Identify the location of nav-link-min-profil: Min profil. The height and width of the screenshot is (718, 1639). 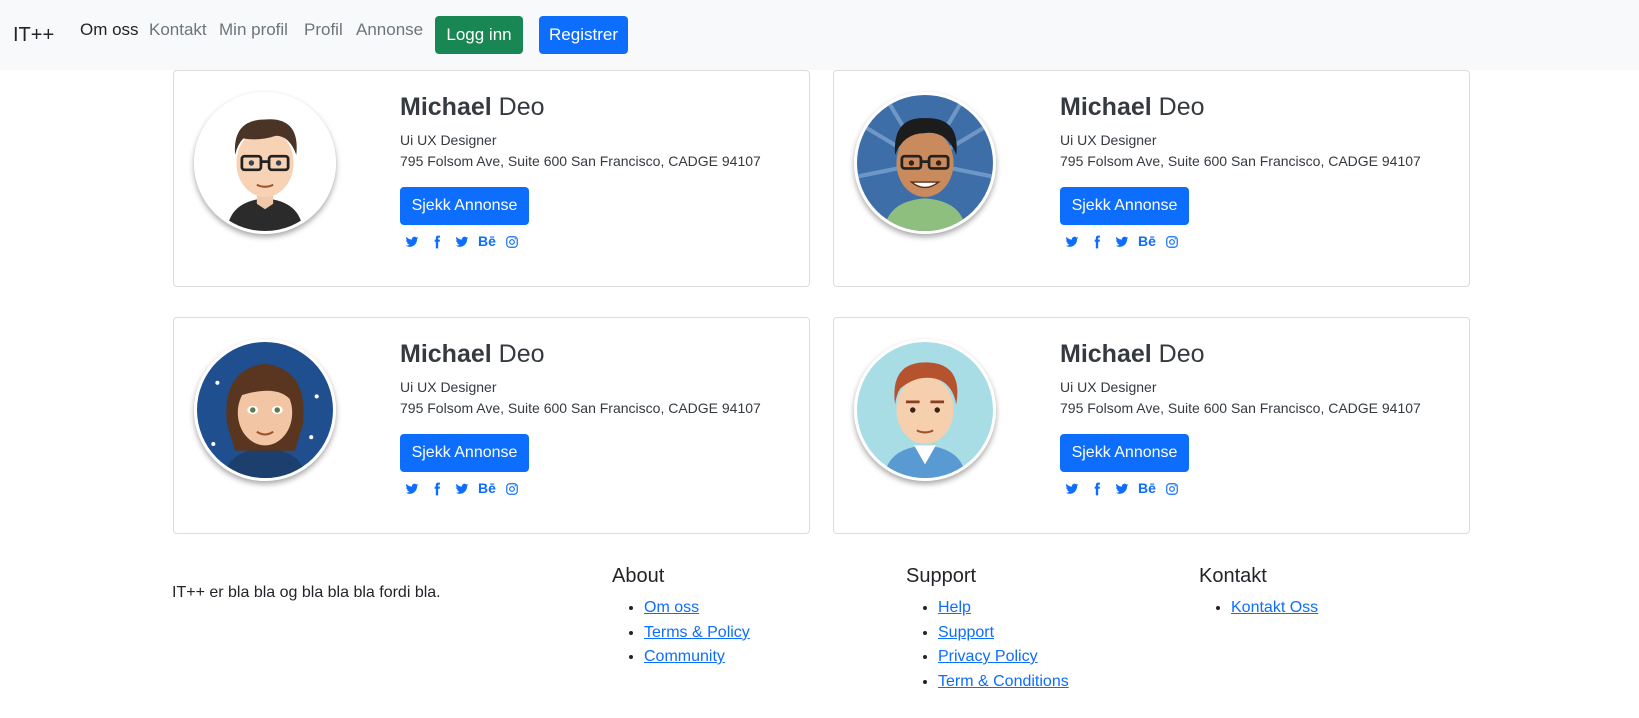
(253, 30).